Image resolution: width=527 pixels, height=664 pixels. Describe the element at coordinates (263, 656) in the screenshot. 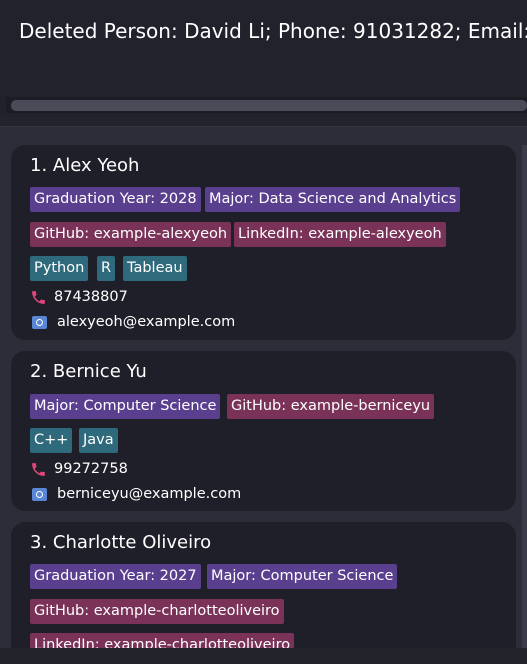

I see `status-bar` at that location.